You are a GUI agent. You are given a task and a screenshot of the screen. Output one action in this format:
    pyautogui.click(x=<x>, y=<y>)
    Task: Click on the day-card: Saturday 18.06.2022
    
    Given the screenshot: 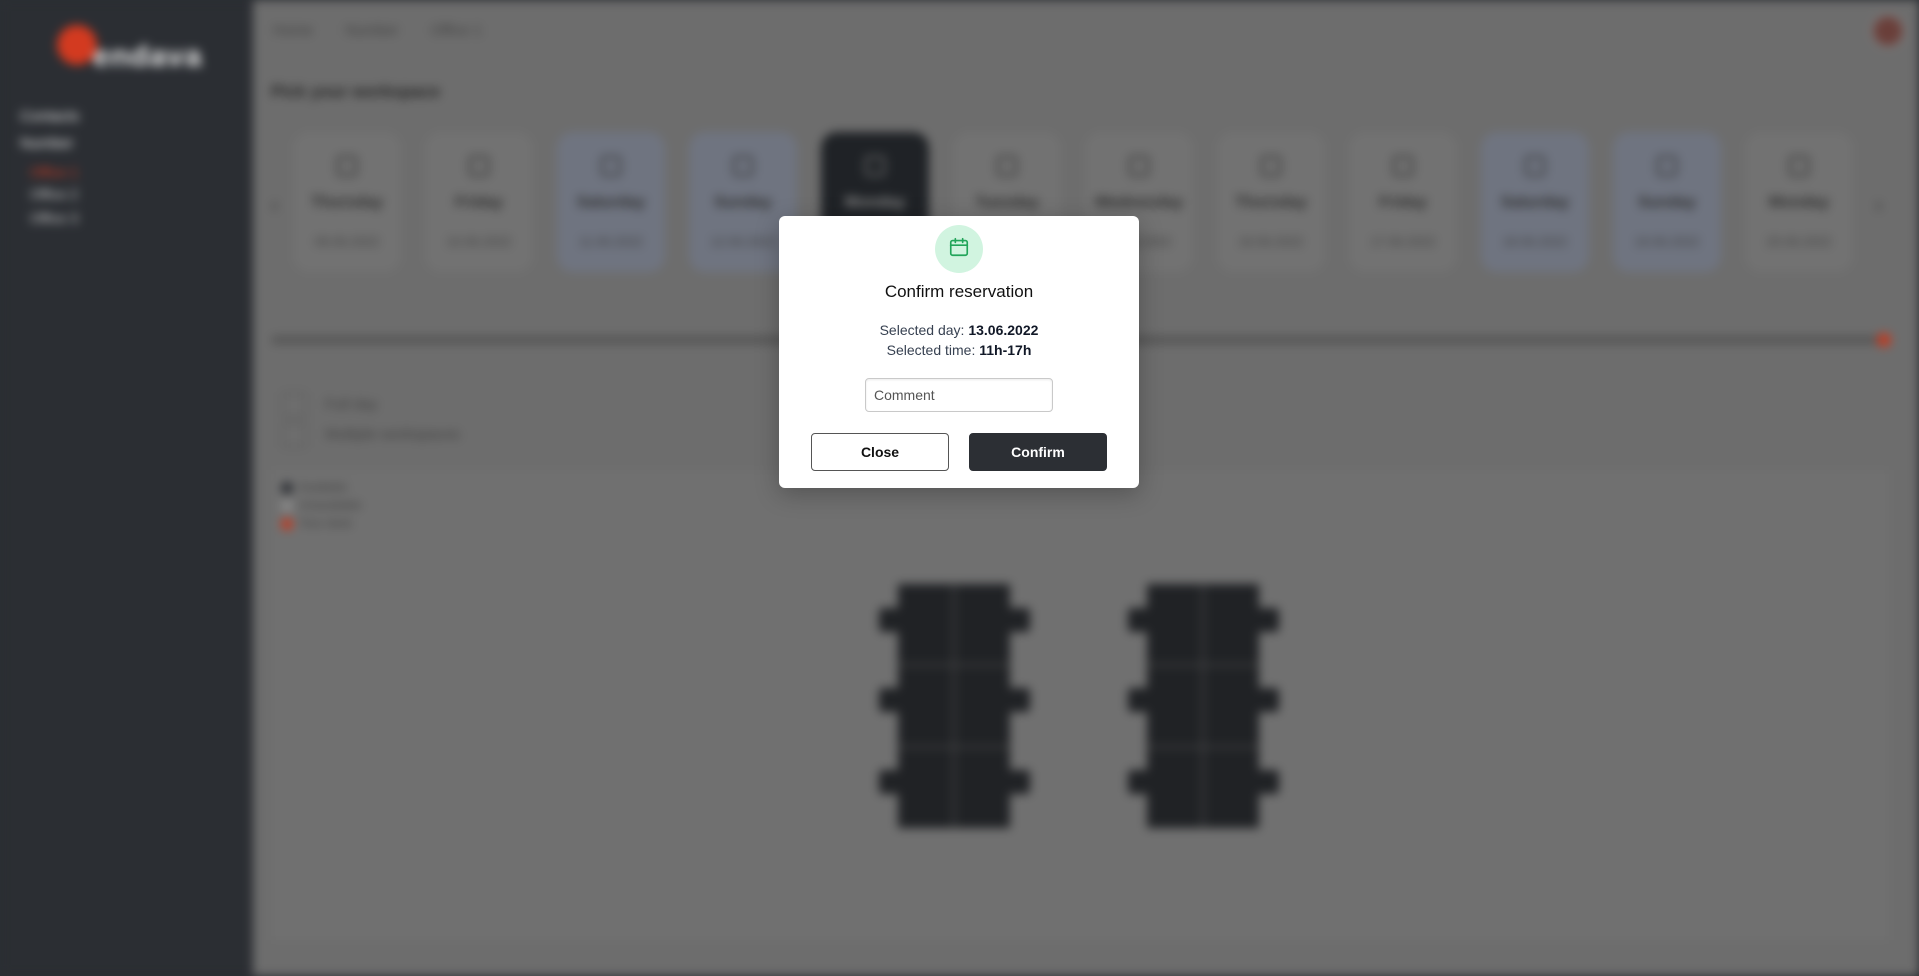 What is the action you would take?
    pyautogui.click(x=1535, y=202)
    